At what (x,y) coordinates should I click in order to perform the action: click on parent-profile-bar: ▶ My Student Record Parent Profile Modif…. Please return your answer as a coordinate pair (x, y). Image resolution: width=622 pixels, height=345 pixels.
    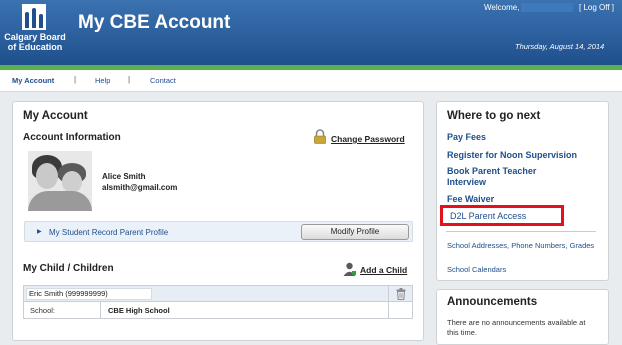
    Looking at the image, I should click on (218, 231).